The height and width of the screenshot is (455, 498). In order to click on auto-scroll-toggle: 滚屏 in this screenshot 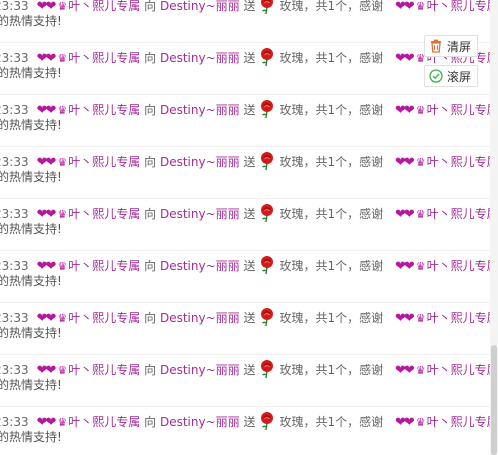, I will do `click(451, 76)`.